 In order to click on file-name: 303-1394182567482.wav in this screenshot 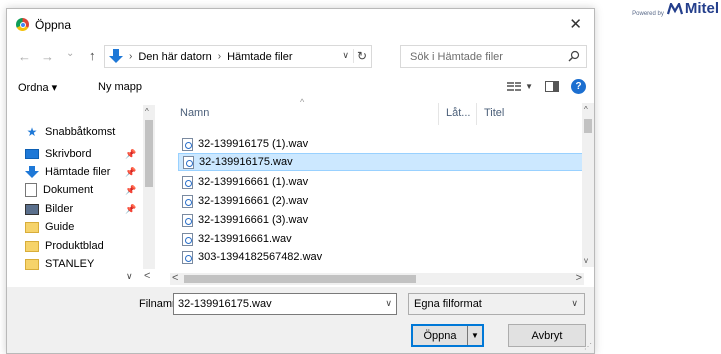, I will do `click(260, 257)`.